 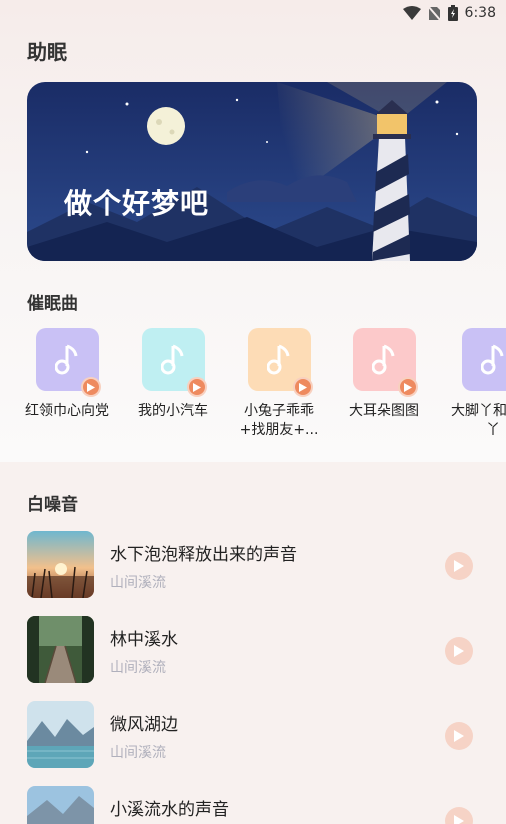 What do you see at coordinates (52, 304) in the screenshot?
I see `lullaby-section-title: 催眠曲` at bounding box center [52, 304].